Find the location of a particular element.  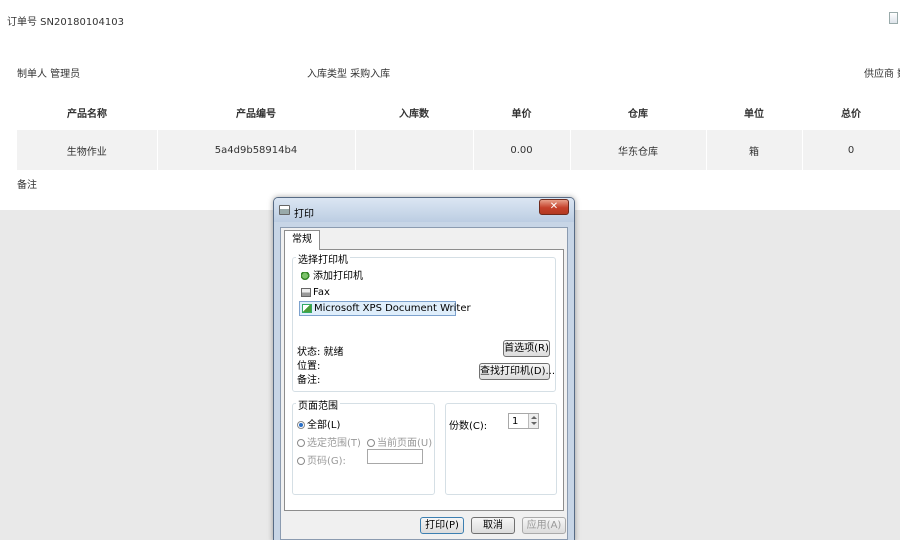

printer-item-add: 添加打印机 is located at coordinates (332, 277).